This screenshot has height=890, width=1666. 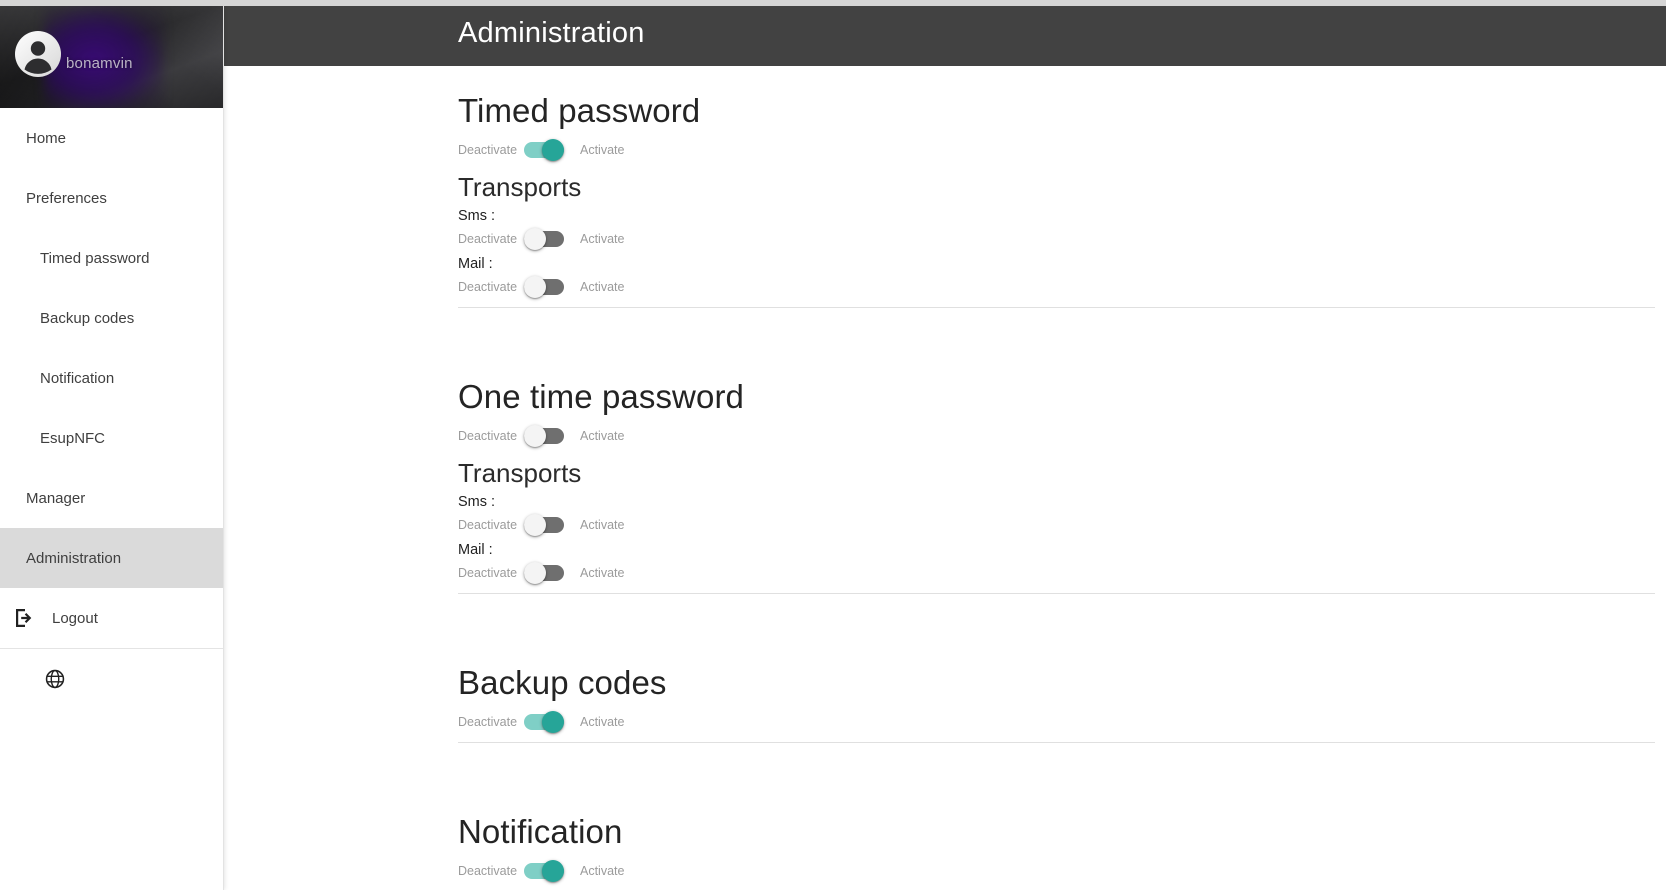 I want to click on one-time-password-toggle-row: Deactivate Activate, so click(x=1056, y=436).